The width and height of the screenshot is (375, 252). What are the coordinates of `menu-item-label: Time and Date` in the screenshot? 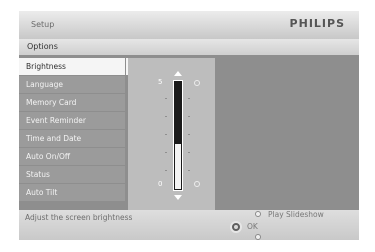 It's located at (54, 138).